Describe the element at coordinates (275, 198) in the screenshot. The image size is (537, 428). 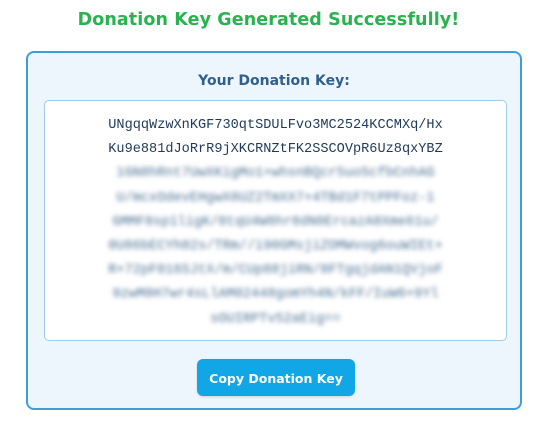
I see `key-line-blurred: U/mcxOdevEHgwX8UZ2TmXX7+4TBd1F7tPPFoz-1` at that location.